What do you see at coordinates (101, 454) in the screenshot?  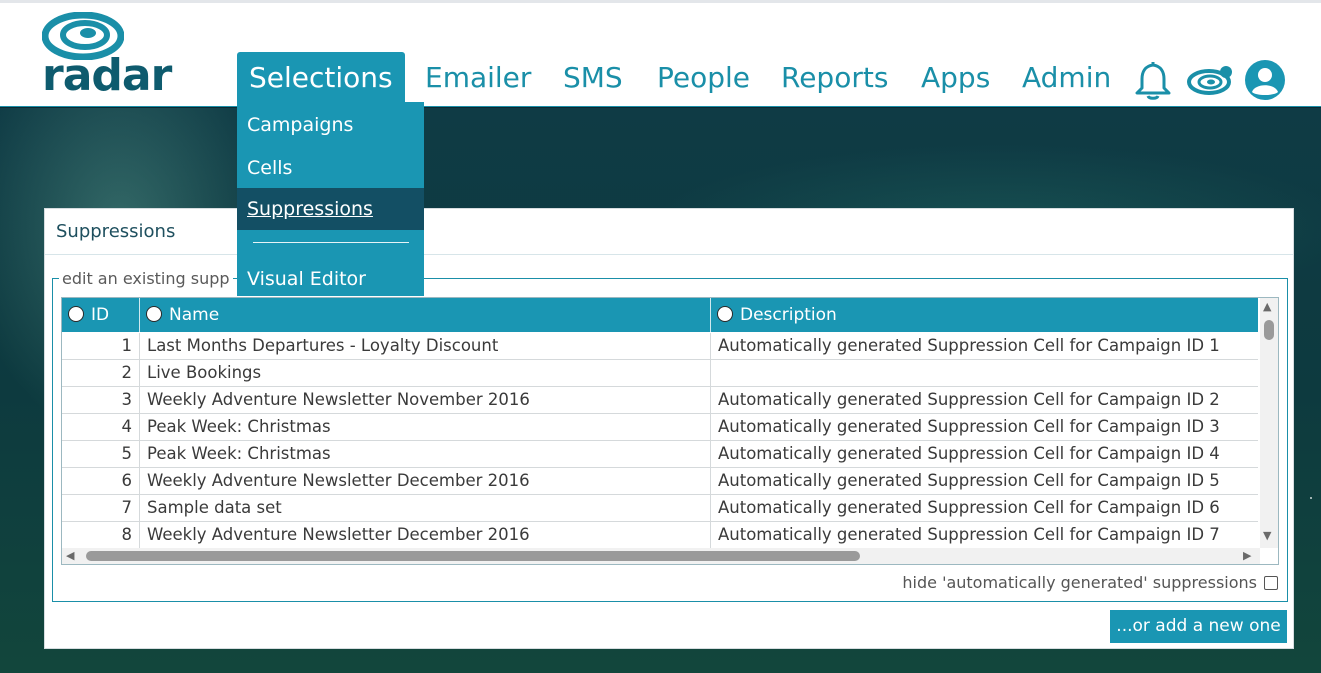 I see `cell-id: 5` at bounding box center [101, 454].